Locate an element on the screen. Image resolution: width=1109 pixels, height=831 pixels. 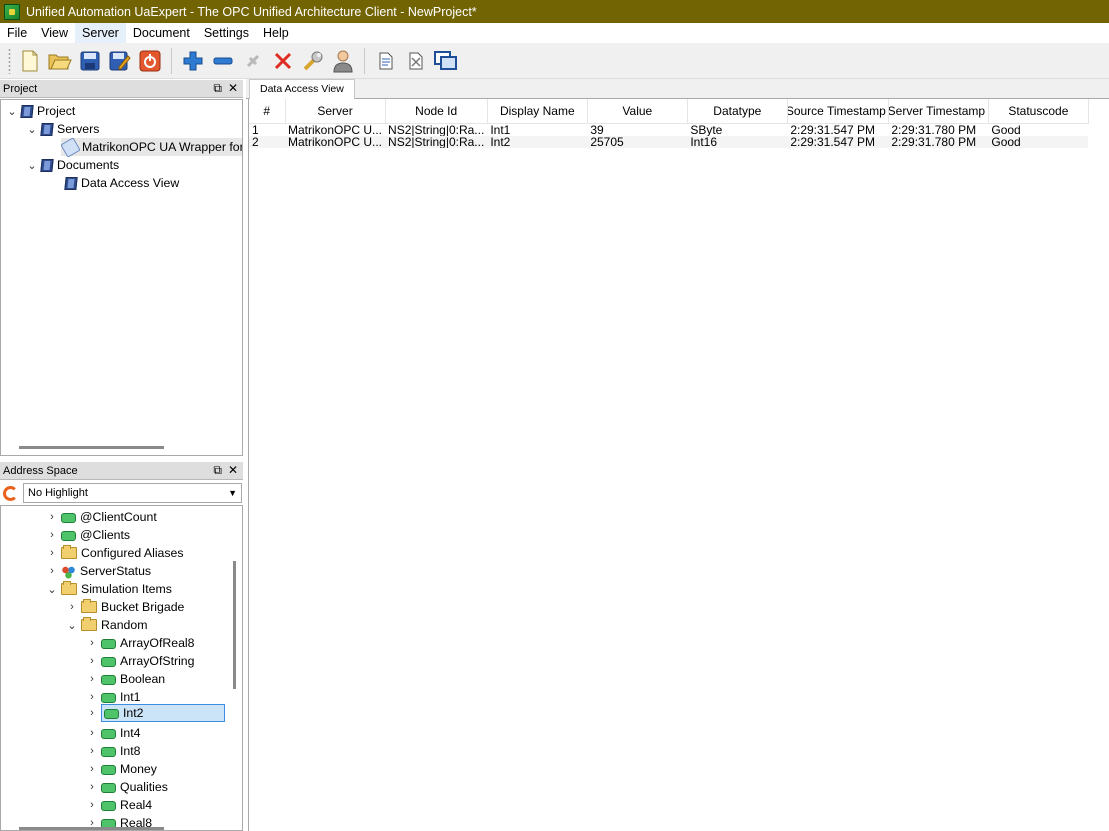
menu-file: File is located at coordinates (17, 33).